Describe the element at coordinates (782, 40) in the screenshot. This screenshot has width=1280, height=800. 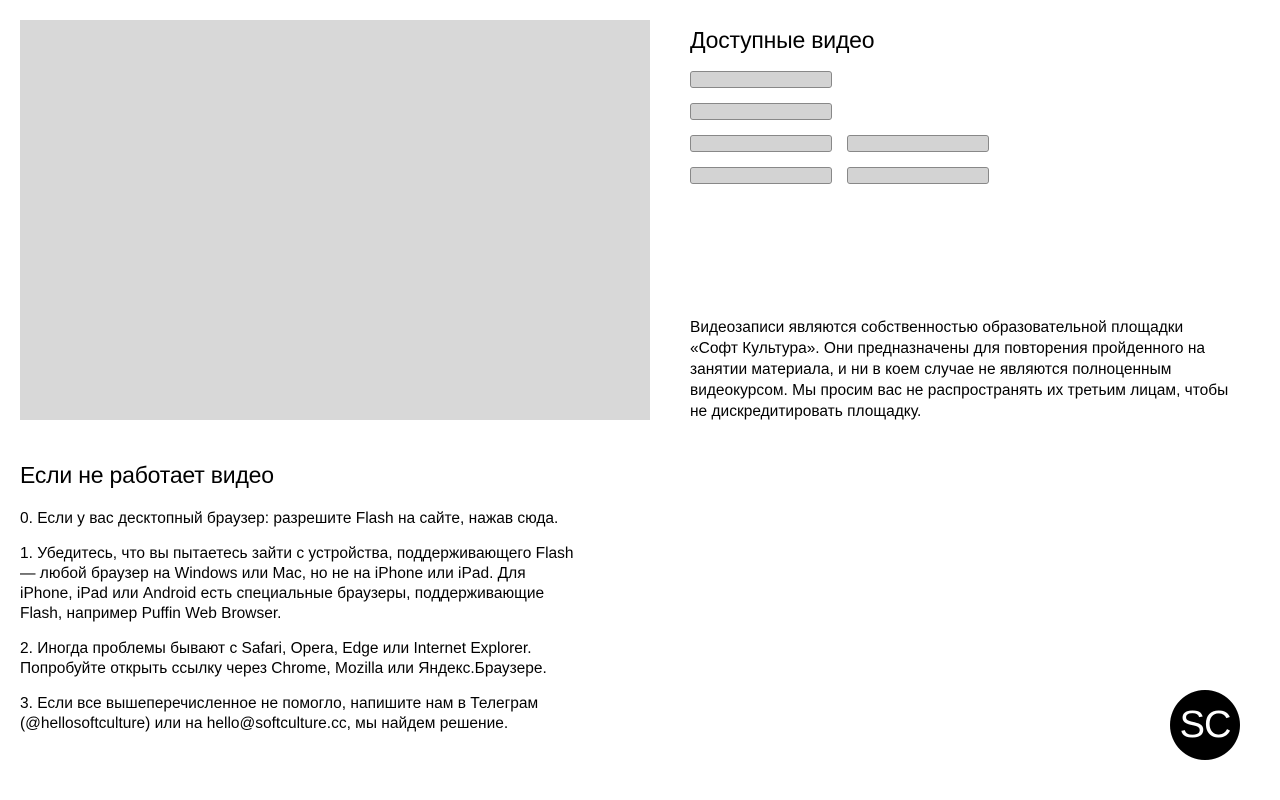
I see `available-videos-title: Доступные видео` at that location.